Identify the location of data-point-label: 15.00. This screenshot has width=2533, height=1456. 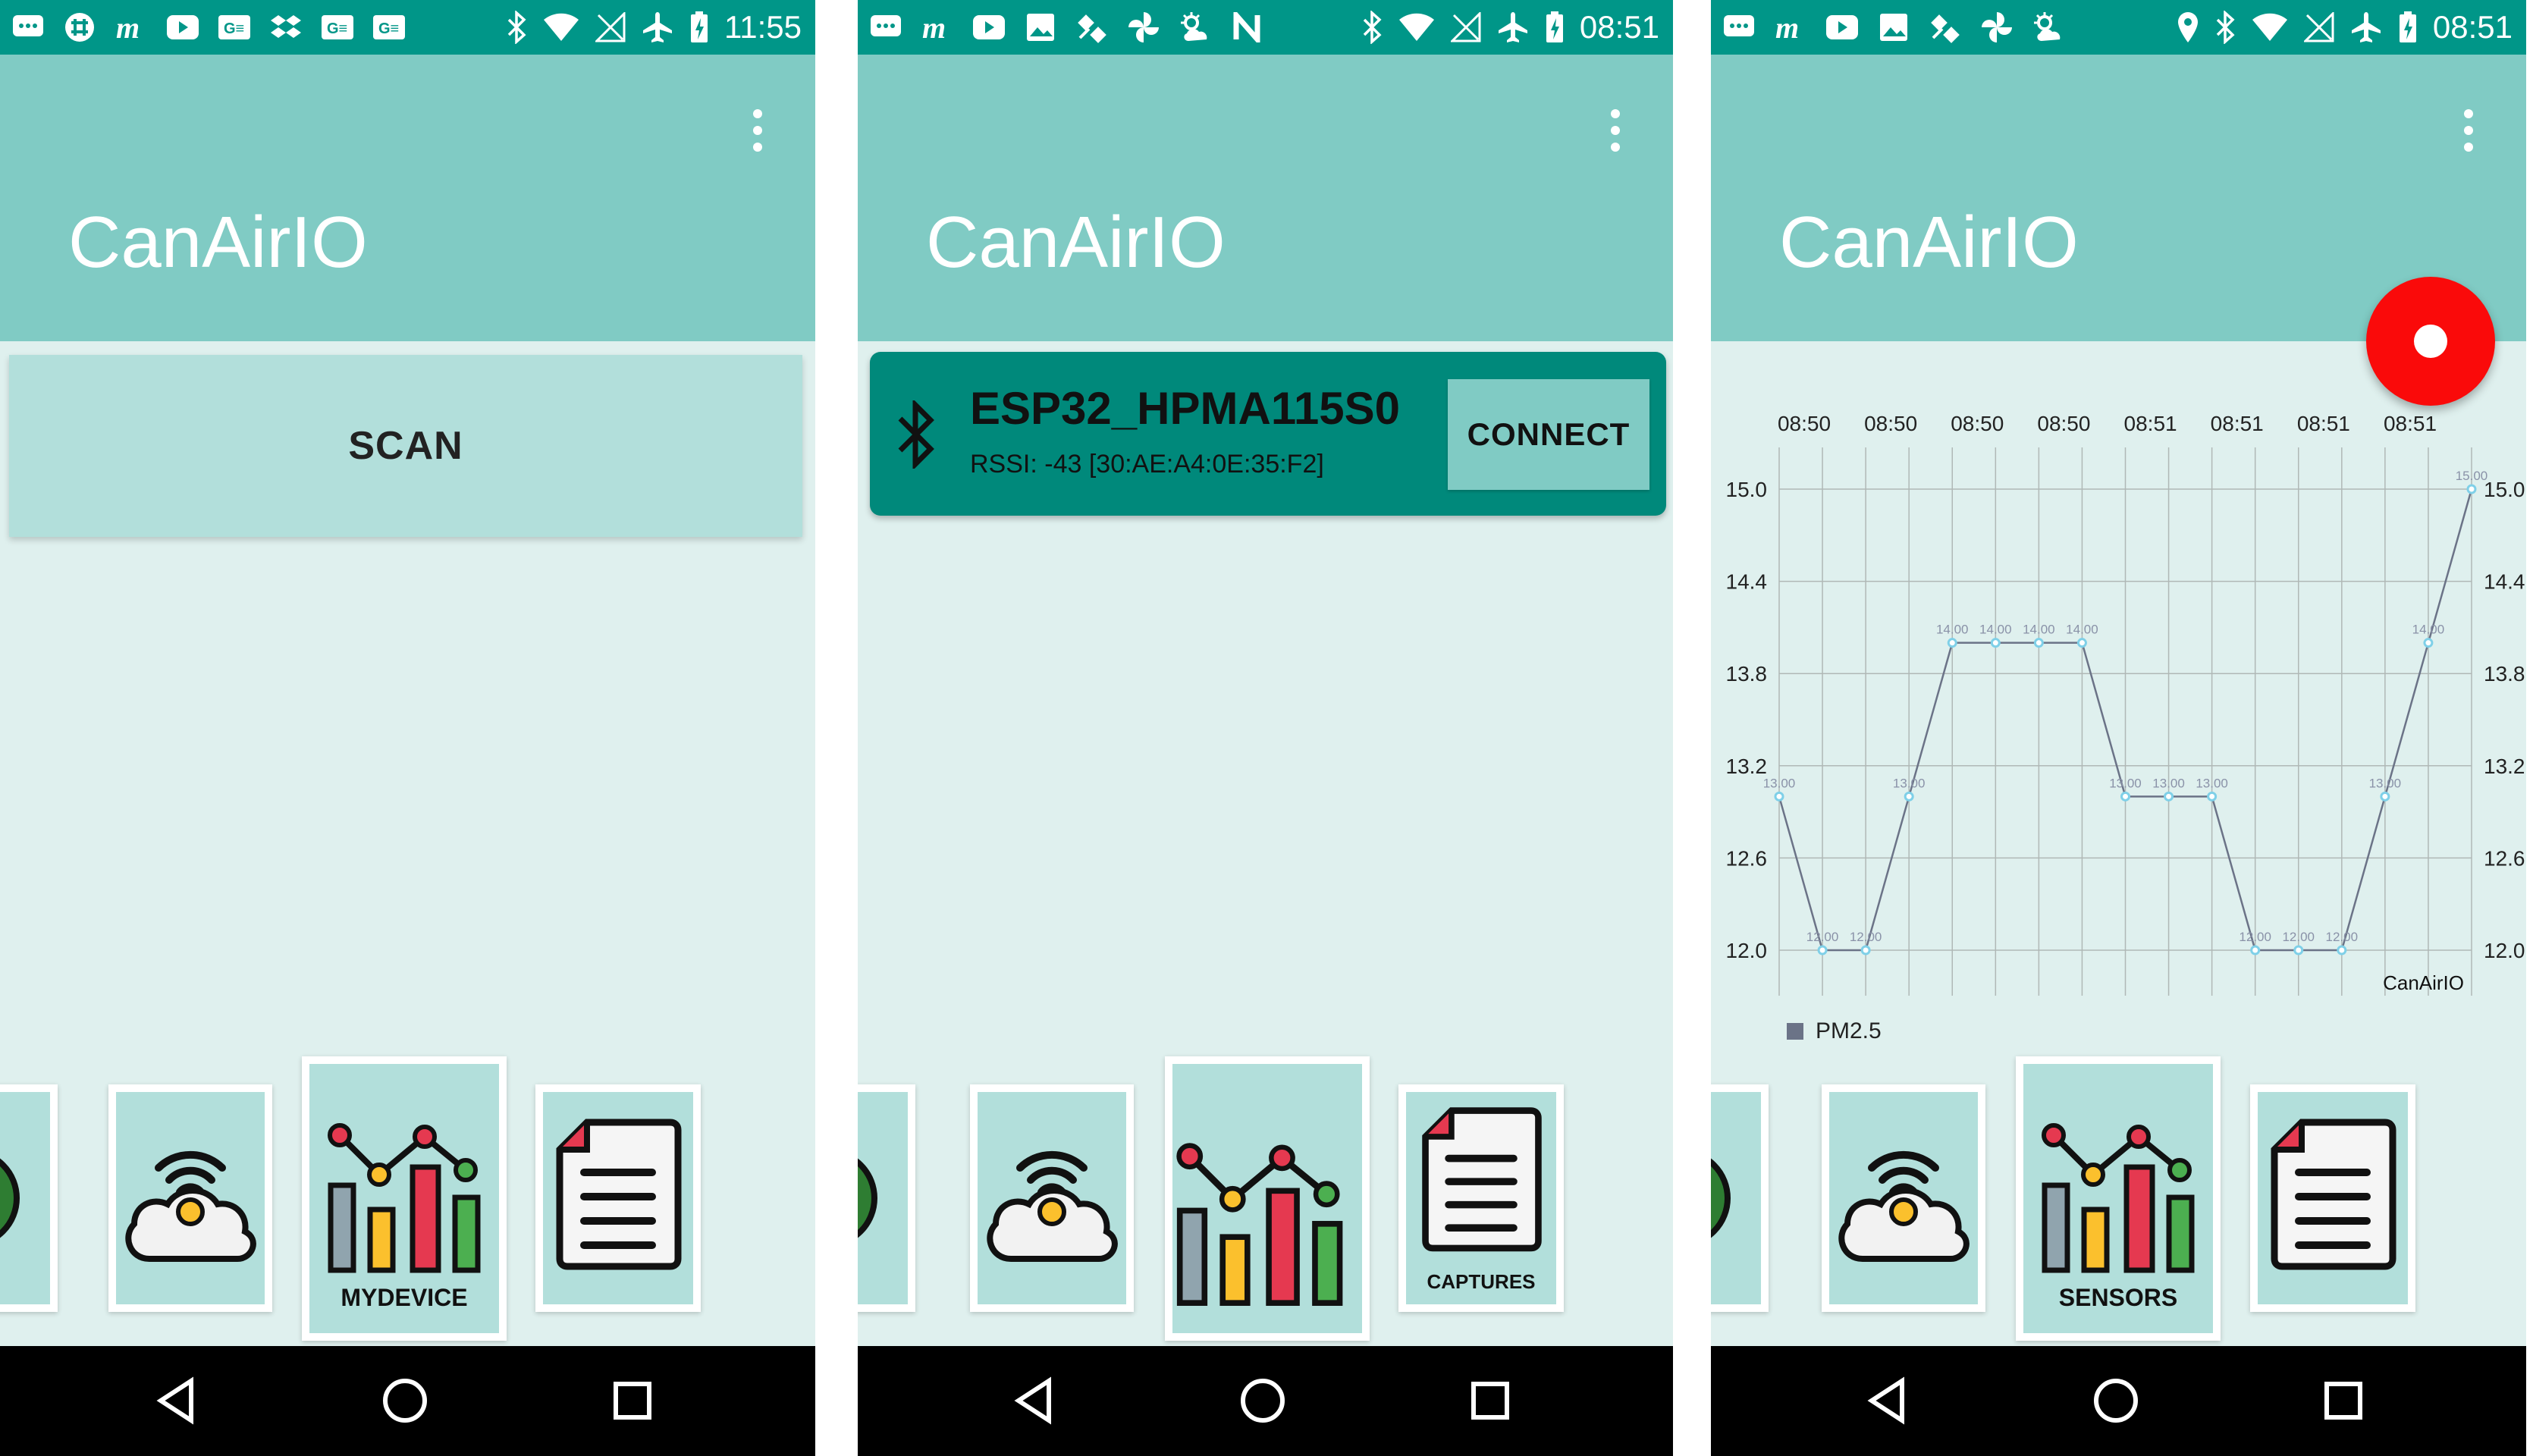
(2472, 476).